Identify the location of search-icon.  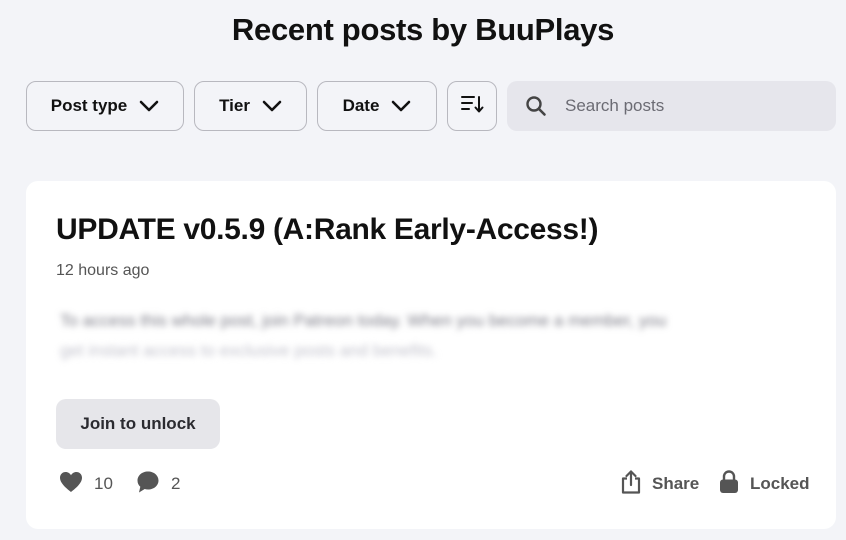
(536, 106).